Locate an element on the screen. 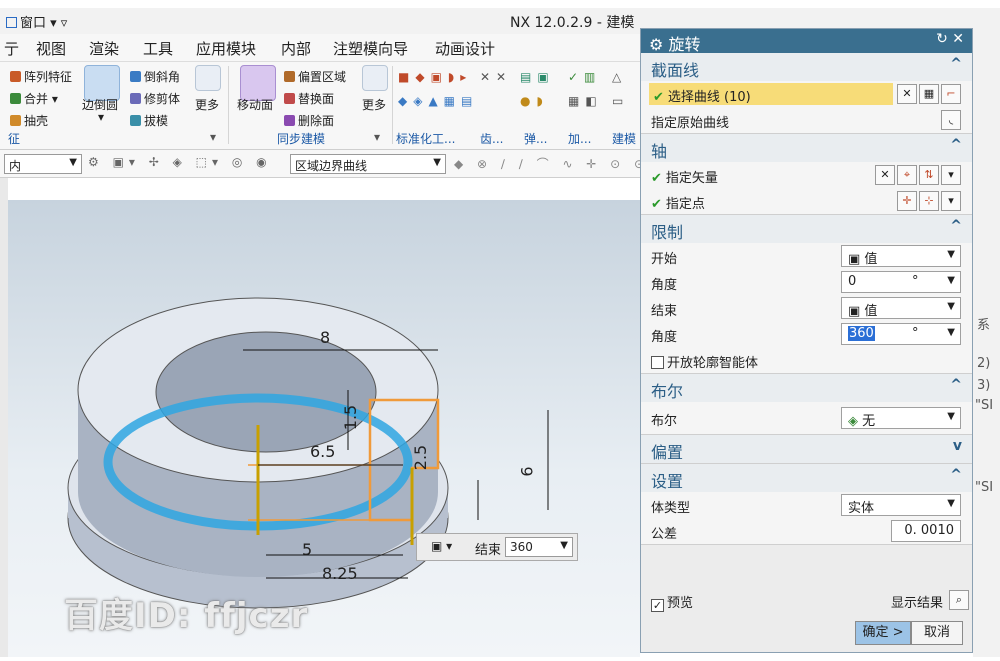 The image size is (1000, 661). end-type-select: ▣ 值 ▼ is located at coordinates (901, 308).